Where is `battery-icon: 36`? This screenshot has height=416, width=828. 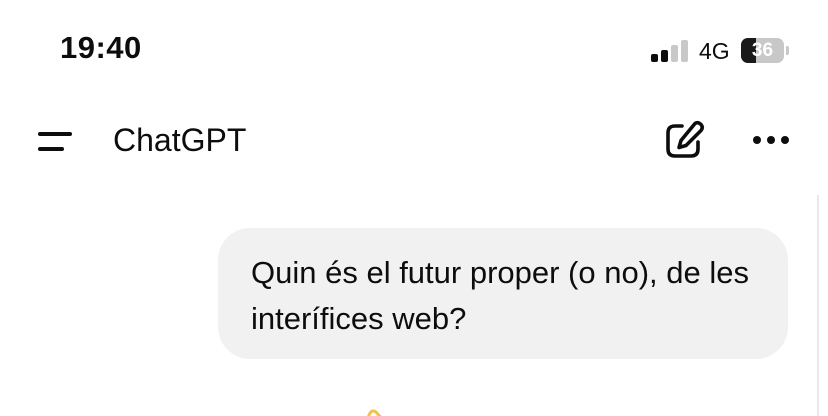 battery-icon: 36 is located at coordinates (765, 50).